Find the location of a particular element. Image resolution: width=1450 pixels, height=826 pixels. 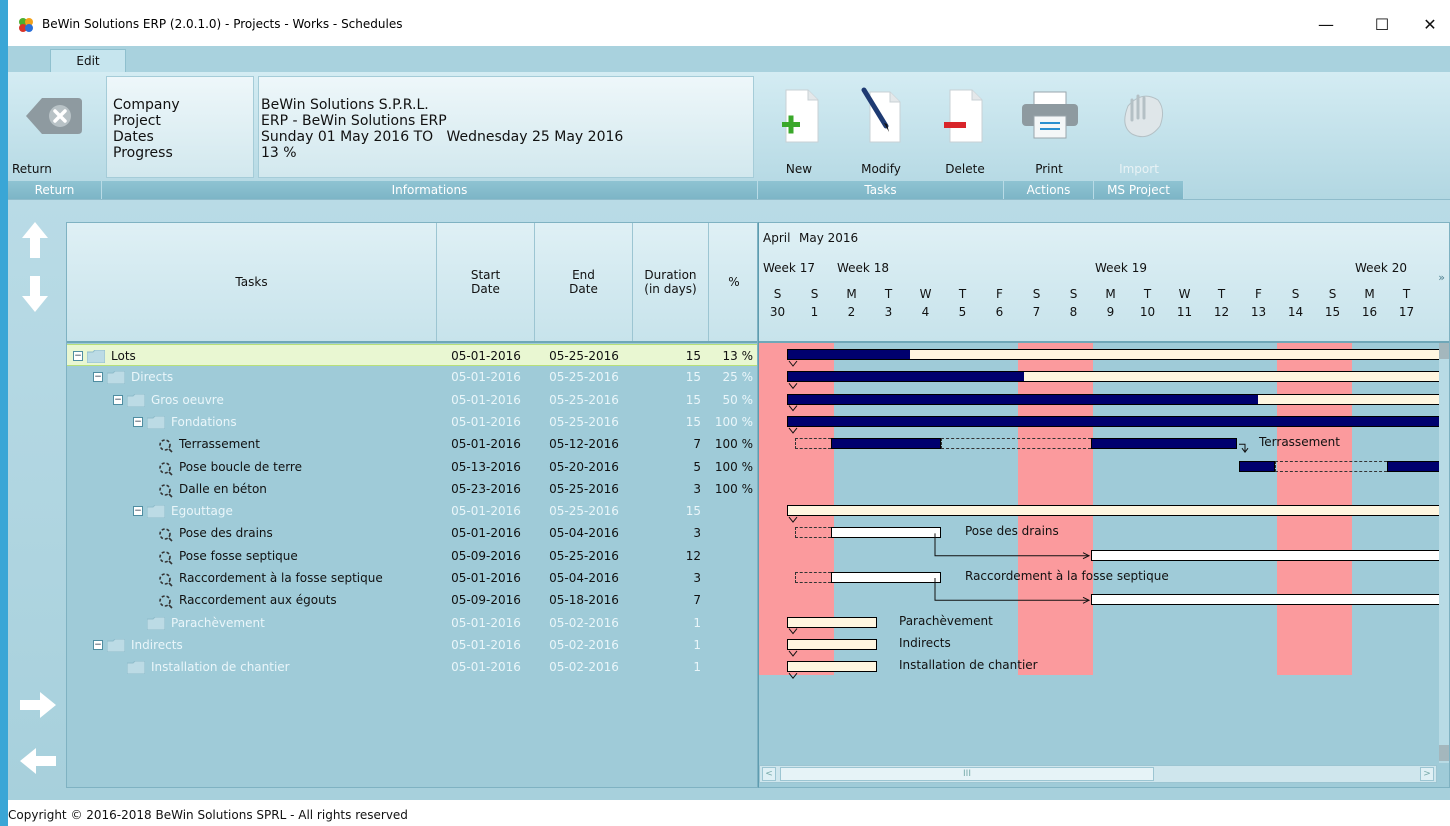

arrow-up-icon is located at coordinates (35, 240).